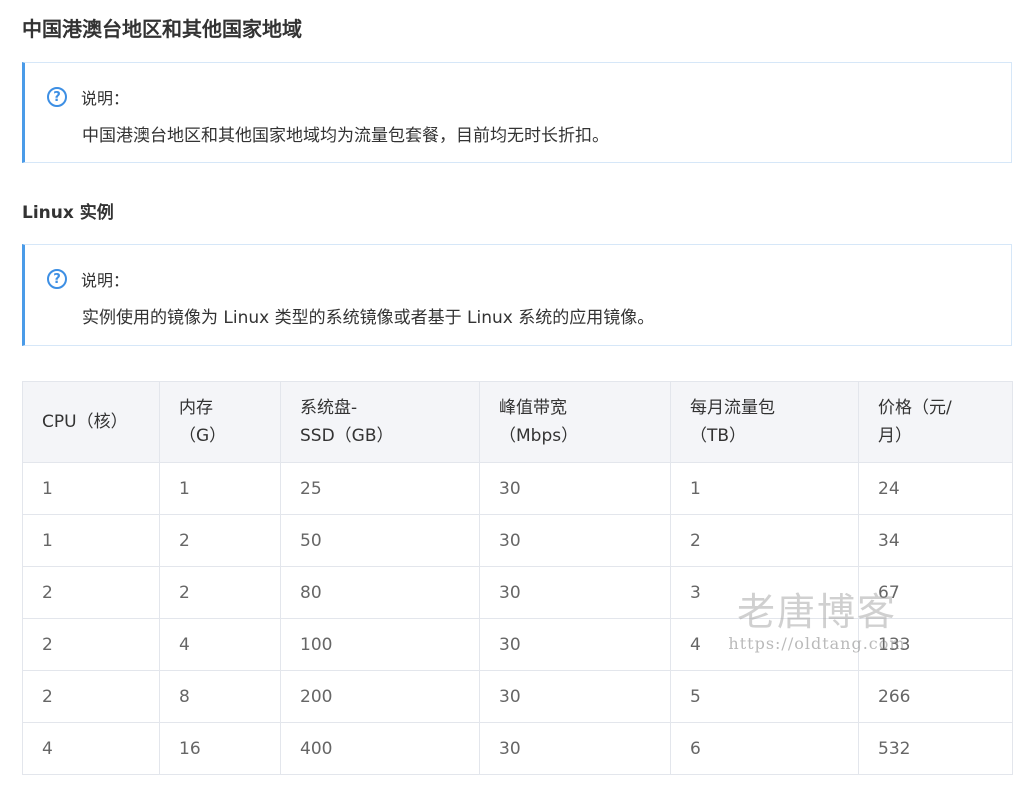 The image size is (1024, 792). What do you see at coordinates (935, 592) in the screenshot?
I see `cell-price: 67` at bounding box center [935, 592].